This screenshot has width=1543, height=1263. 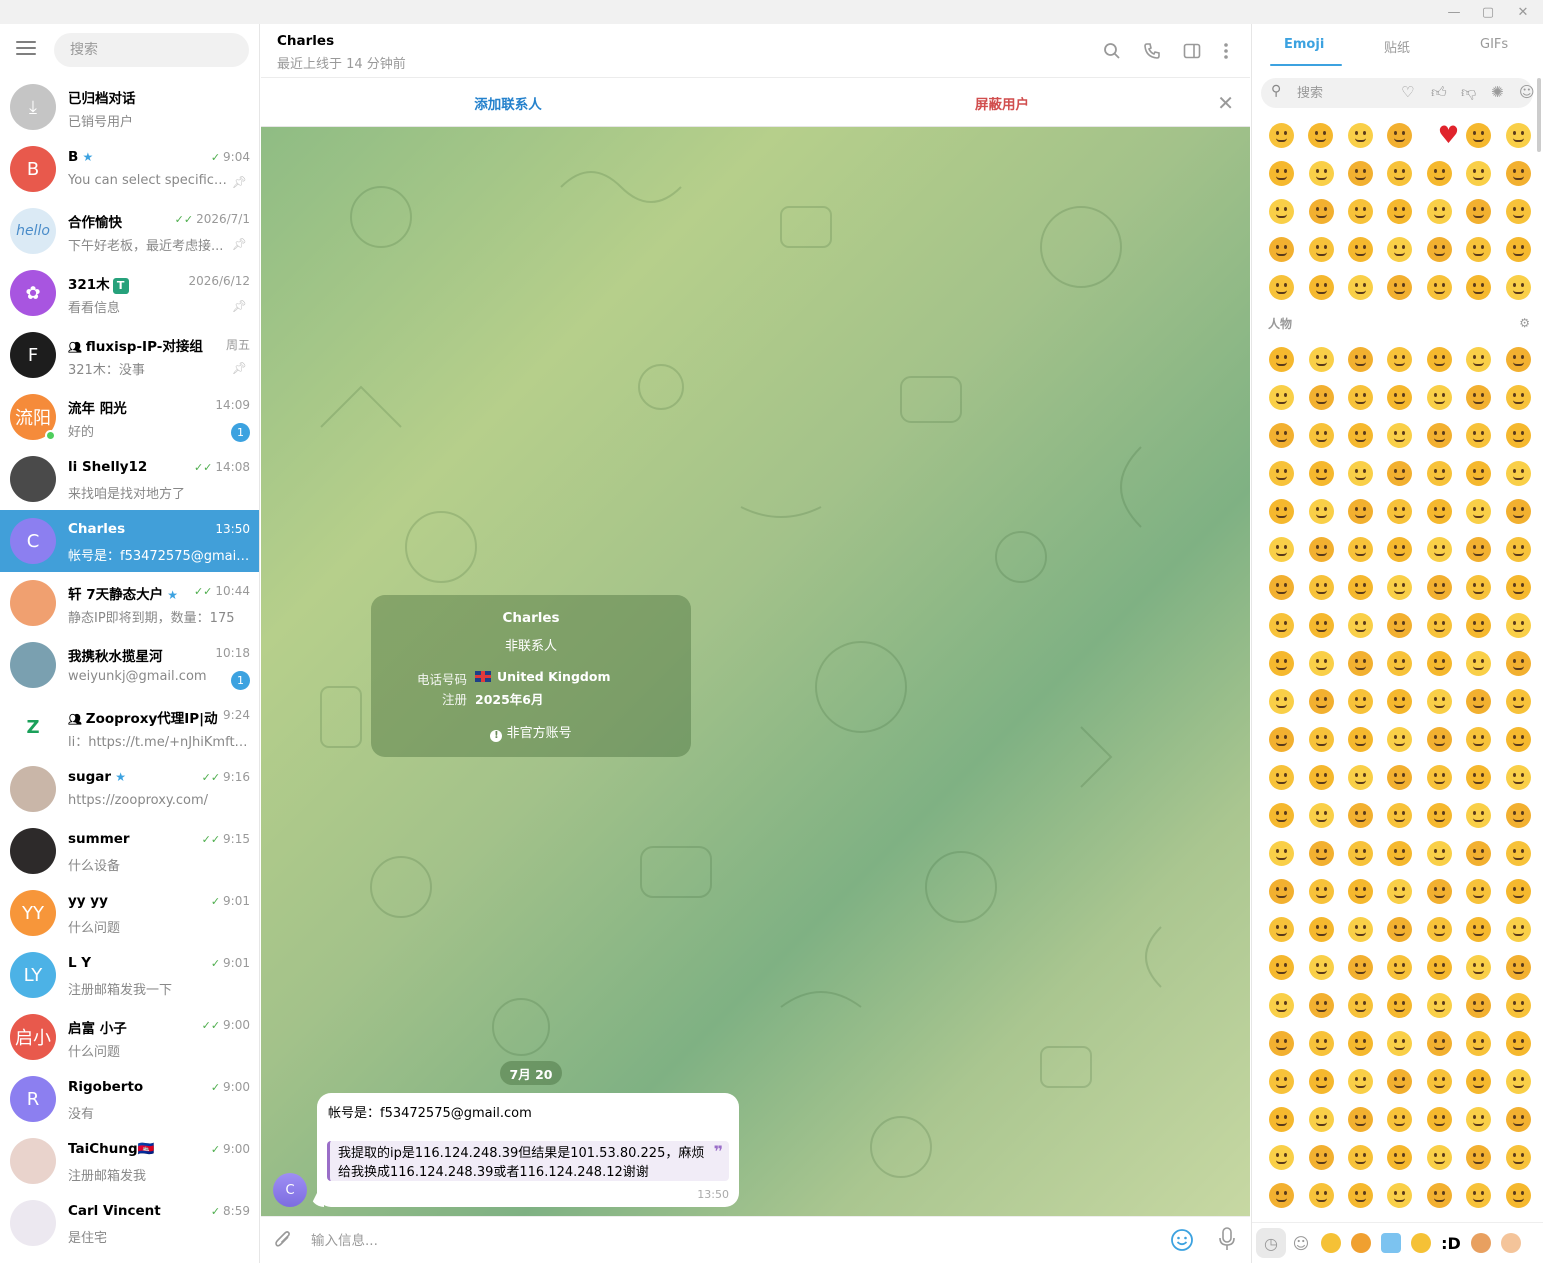 What do you see at coordinates (1523, 12) in the screenshot?
I see `close-window-button: ✕` at bounding box center [1523, 12].